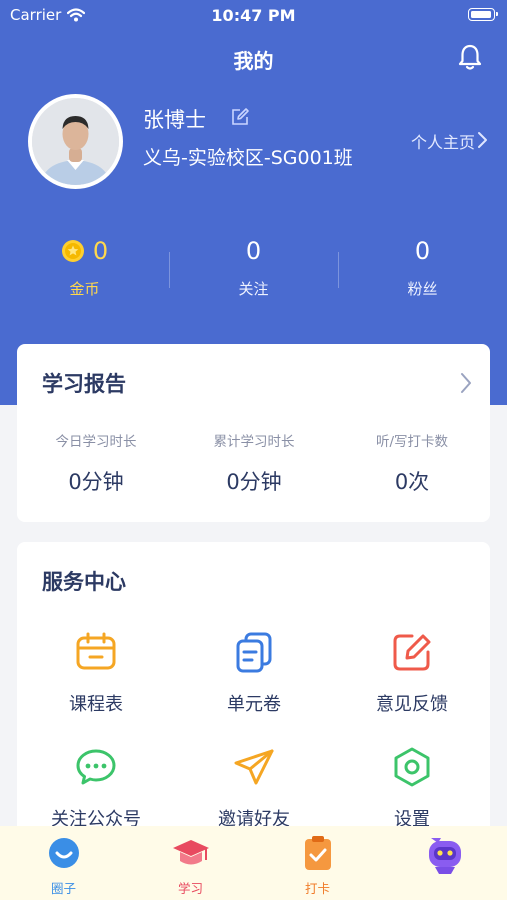  Describe the element at coordinates (412, 463) in the screenshot. I see `checkin-count: 听/写打卡数 0次` at that location.